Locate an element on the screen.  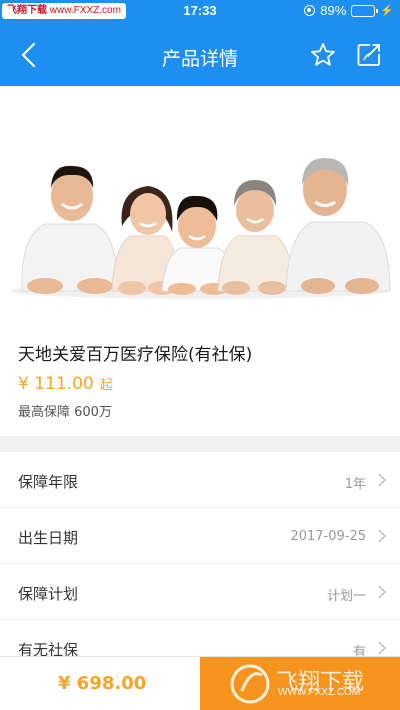
charging-icon: ⚡ is located at coordinates (387, 11).